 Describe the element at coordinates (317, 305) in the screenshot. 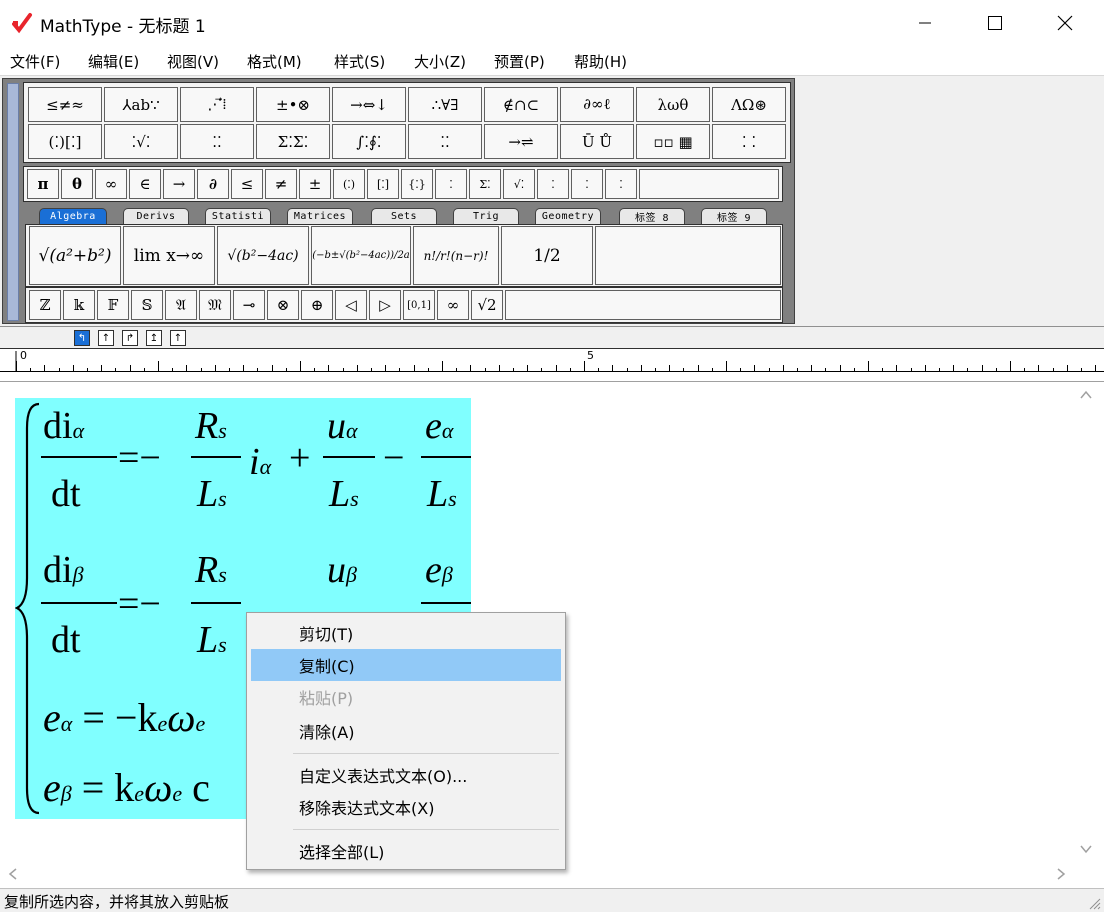

I see `symbol-oplus: ⊕` at that location.